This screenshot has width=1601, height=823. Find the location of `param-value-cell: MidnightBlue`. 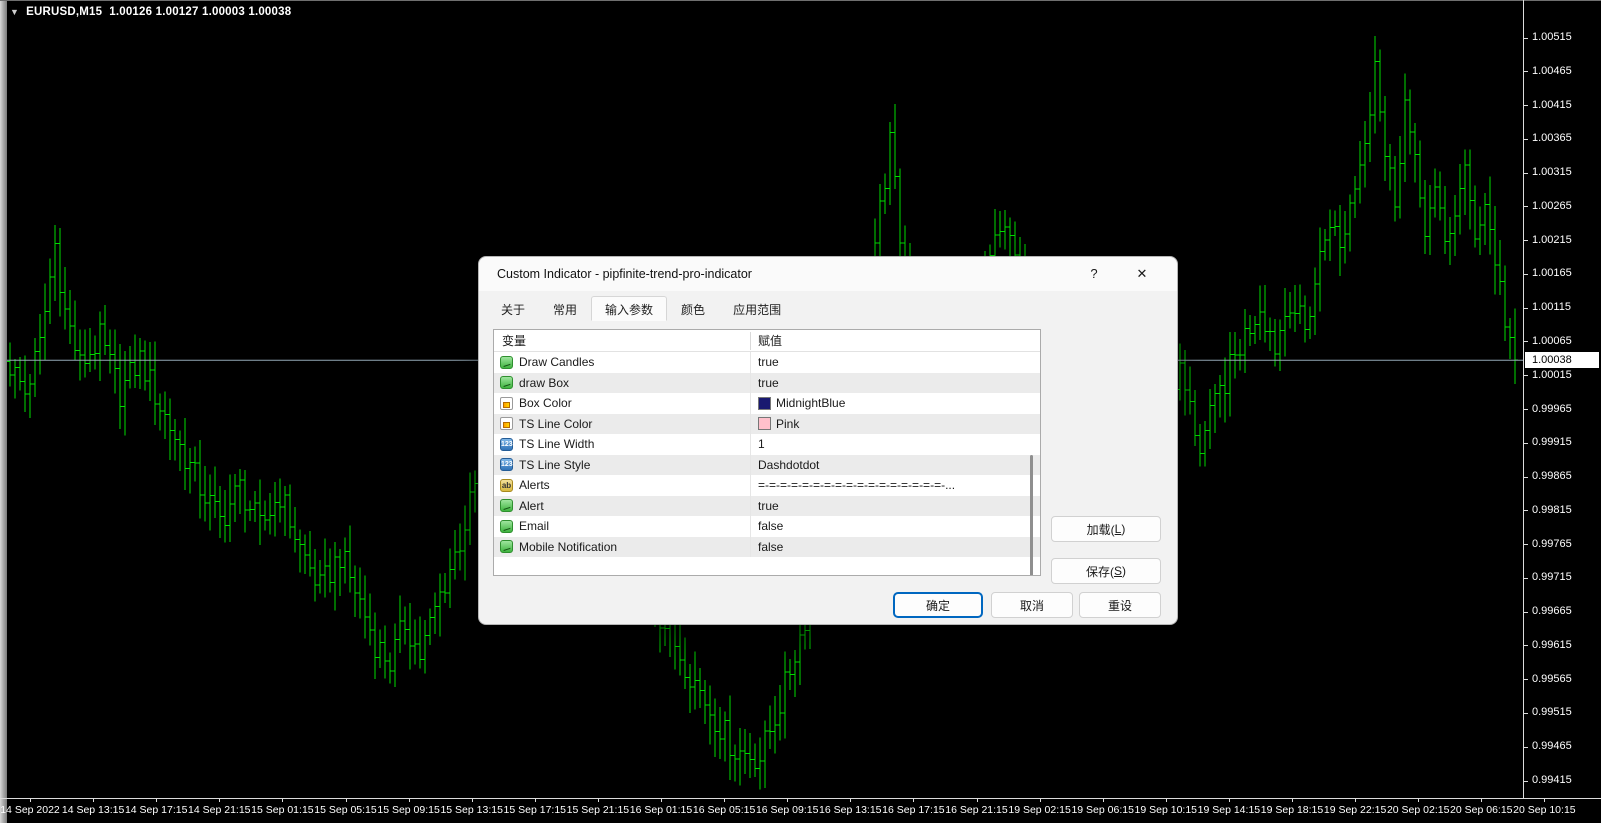

param-value-cell: MidnightBlue is located at coordinates (801, 403).